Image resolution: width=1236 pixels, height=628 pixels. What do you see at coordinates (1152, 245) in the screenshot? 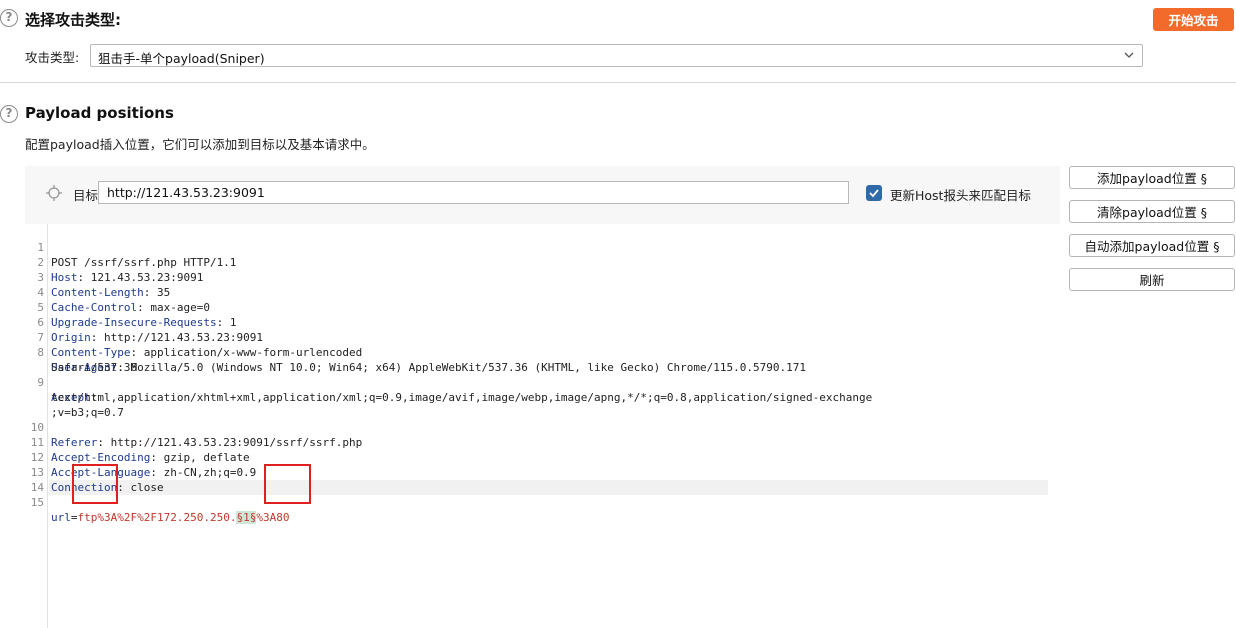
I see `auto-add-payload-position-button: 自动添加payload位置 §` at bounding box center [1152, 245].